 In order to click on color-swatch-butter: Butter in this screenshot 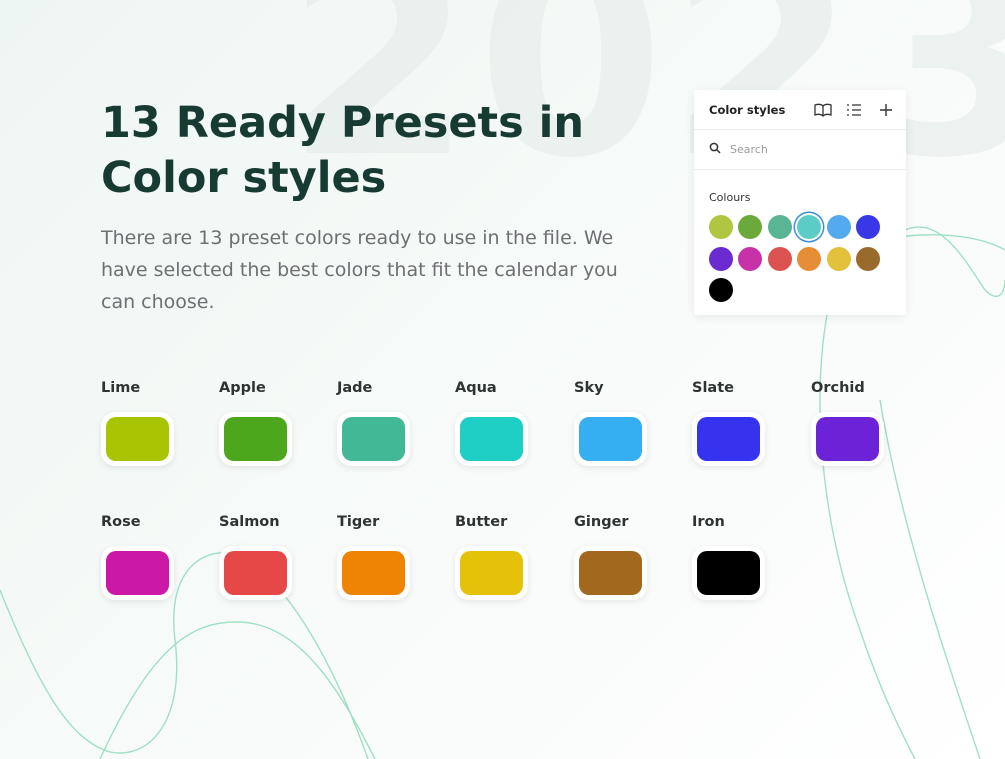, I will do `click(505, 556)`.